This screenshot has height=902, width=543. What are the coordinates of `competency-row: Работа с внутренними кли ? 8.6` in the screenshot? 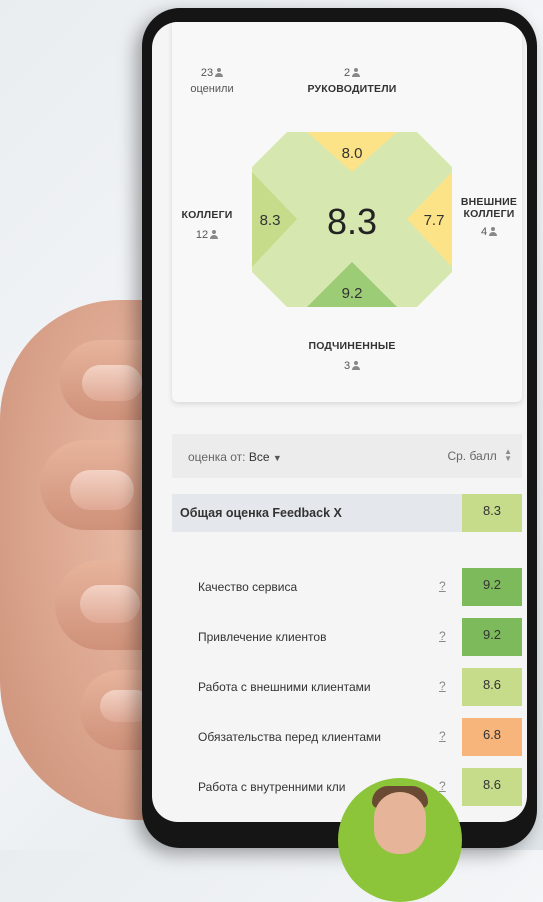 It's located at (347, 787).